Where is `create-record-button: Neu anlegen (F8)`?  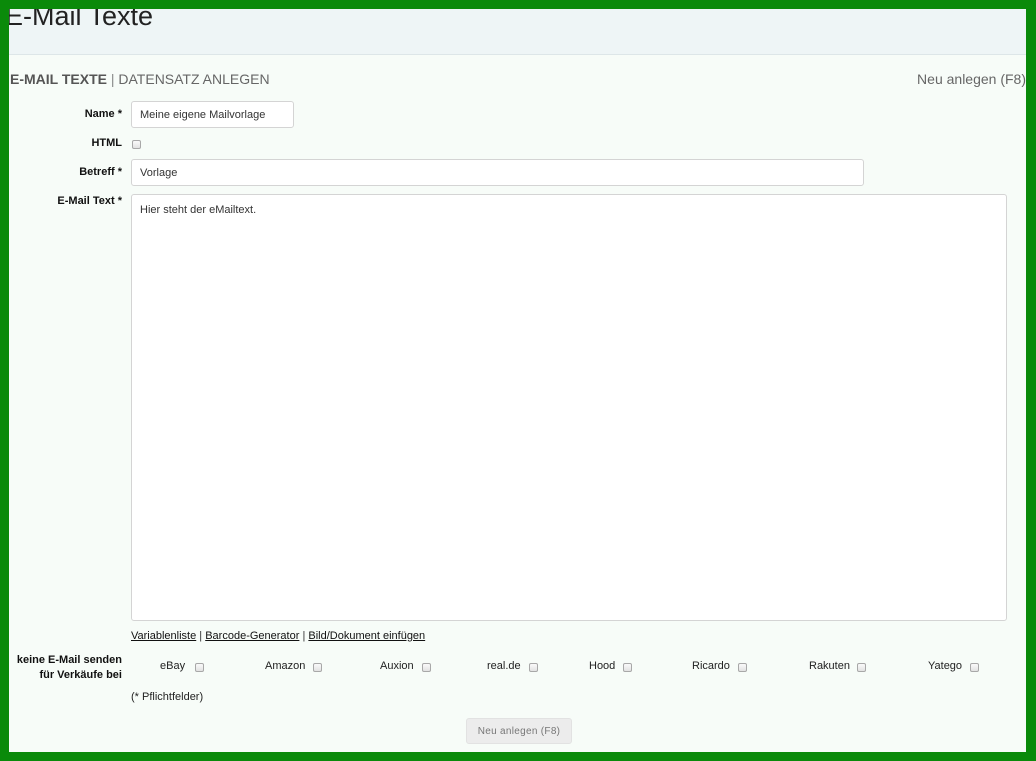
create-record-button: Neu anlegen (F8) is located at coordinates (519, 731).